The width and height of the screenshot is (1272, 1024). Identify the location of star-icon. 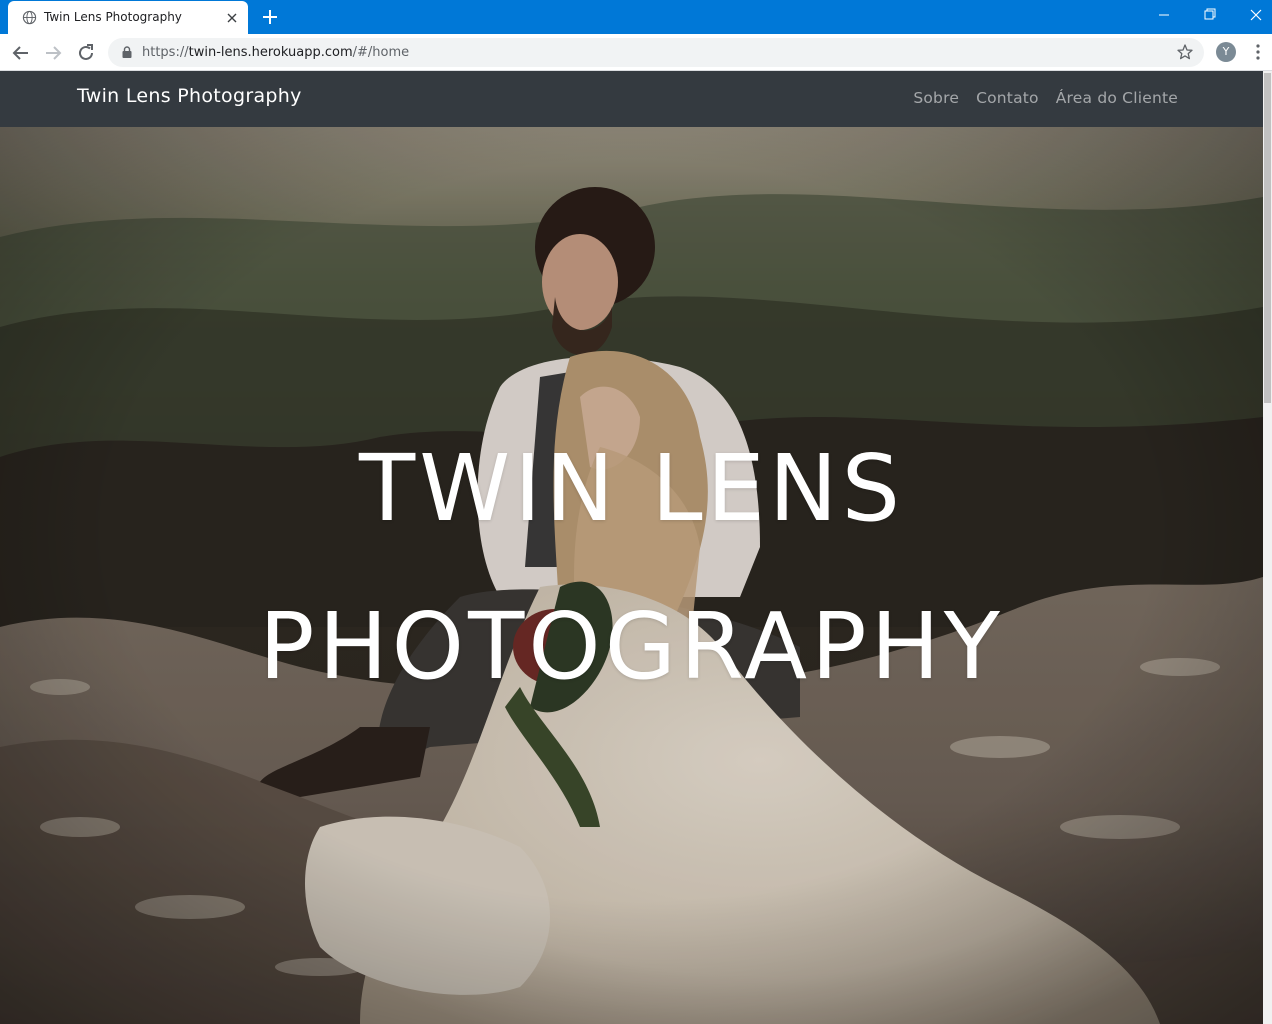
(1185, 52).